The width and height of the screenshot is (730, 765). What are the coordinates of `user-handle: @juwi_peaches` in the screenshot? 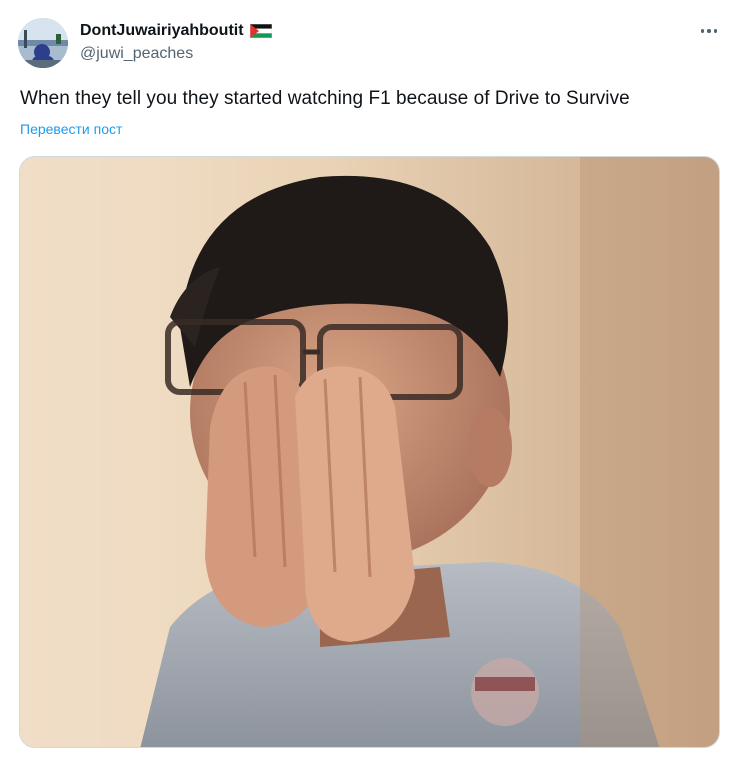 It's located at (176, 54).